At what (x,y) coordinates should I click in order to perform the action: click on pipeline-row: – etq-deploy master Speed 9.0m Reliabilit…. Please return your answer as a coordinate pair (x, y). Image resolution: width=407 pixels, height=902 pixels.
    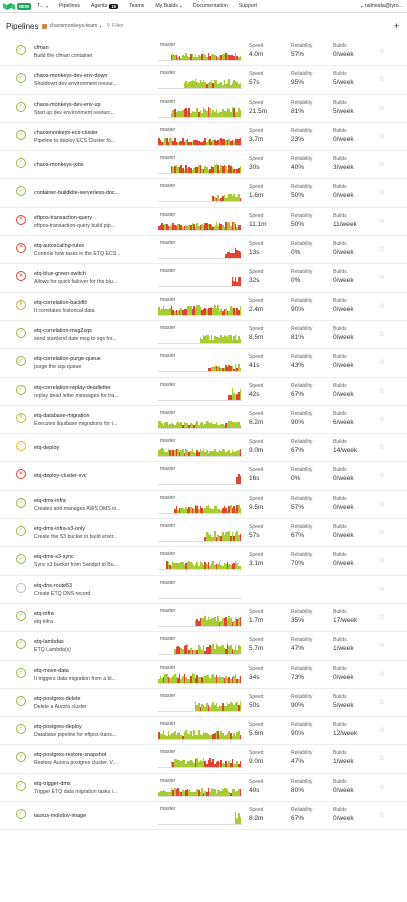
    Looking at the image, I should click on (203, 448).